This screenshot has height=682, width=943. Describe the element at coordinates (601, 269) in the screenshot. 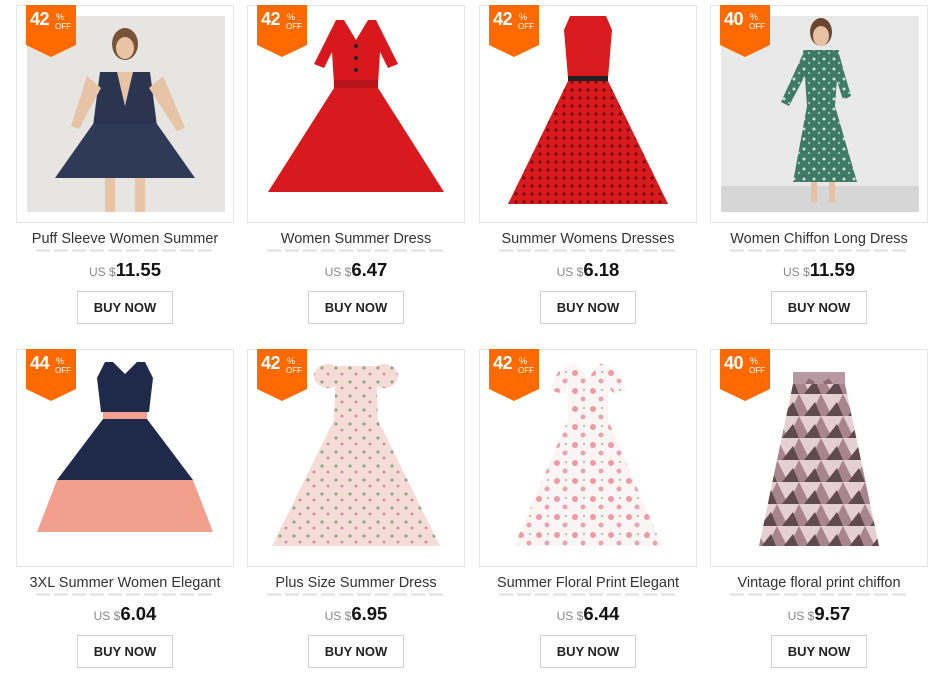

I see `price-amount: 6.18` at that location.